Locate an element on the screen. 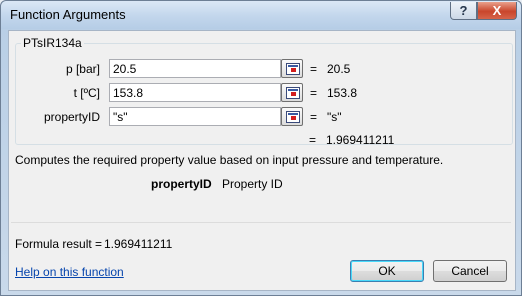 The height and width of the screenshot is (296, 522). formula-result-label: Formula result = is located at coordinates (59, 244).